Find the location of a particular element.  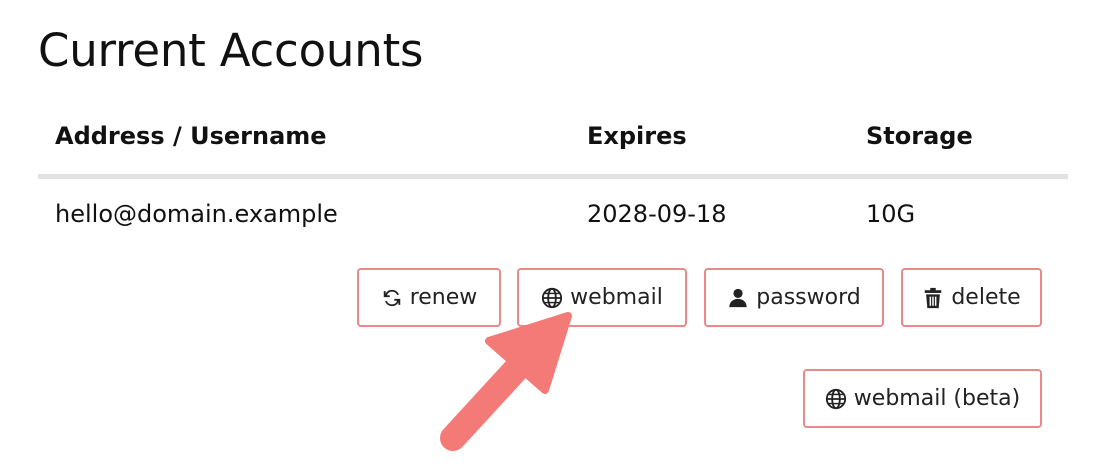

column-header-address: Address / Username is located at coordinates (191, 136).